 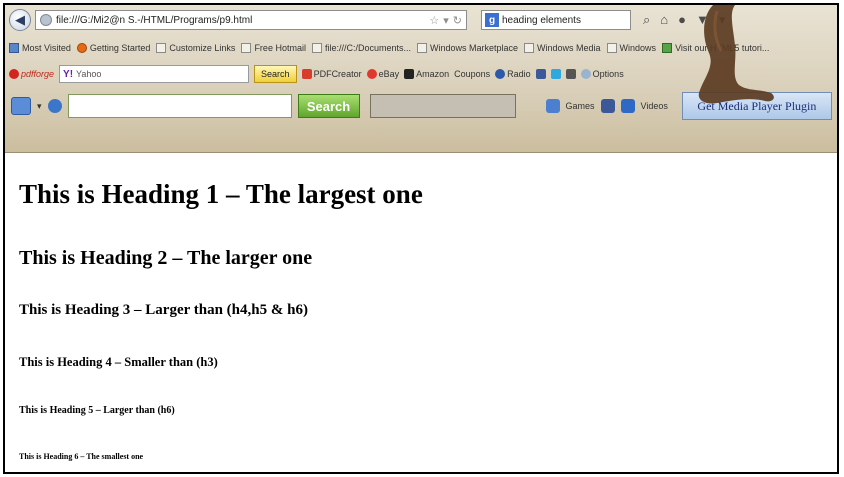 I want to click on menu-icon: ▾, so click(x=722, y=20).